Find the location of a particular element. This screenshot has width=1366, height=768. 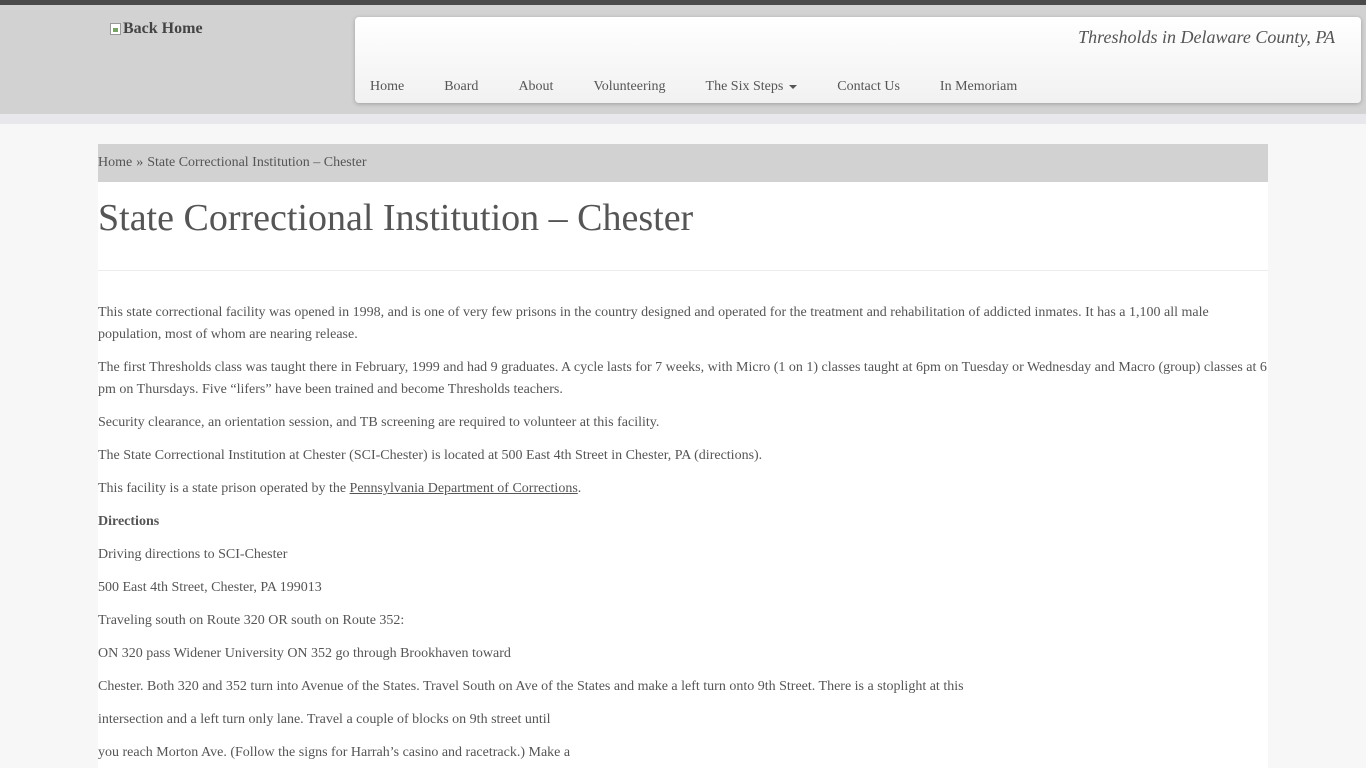

directions-heading: Directions is located at coordinates (129, 521).